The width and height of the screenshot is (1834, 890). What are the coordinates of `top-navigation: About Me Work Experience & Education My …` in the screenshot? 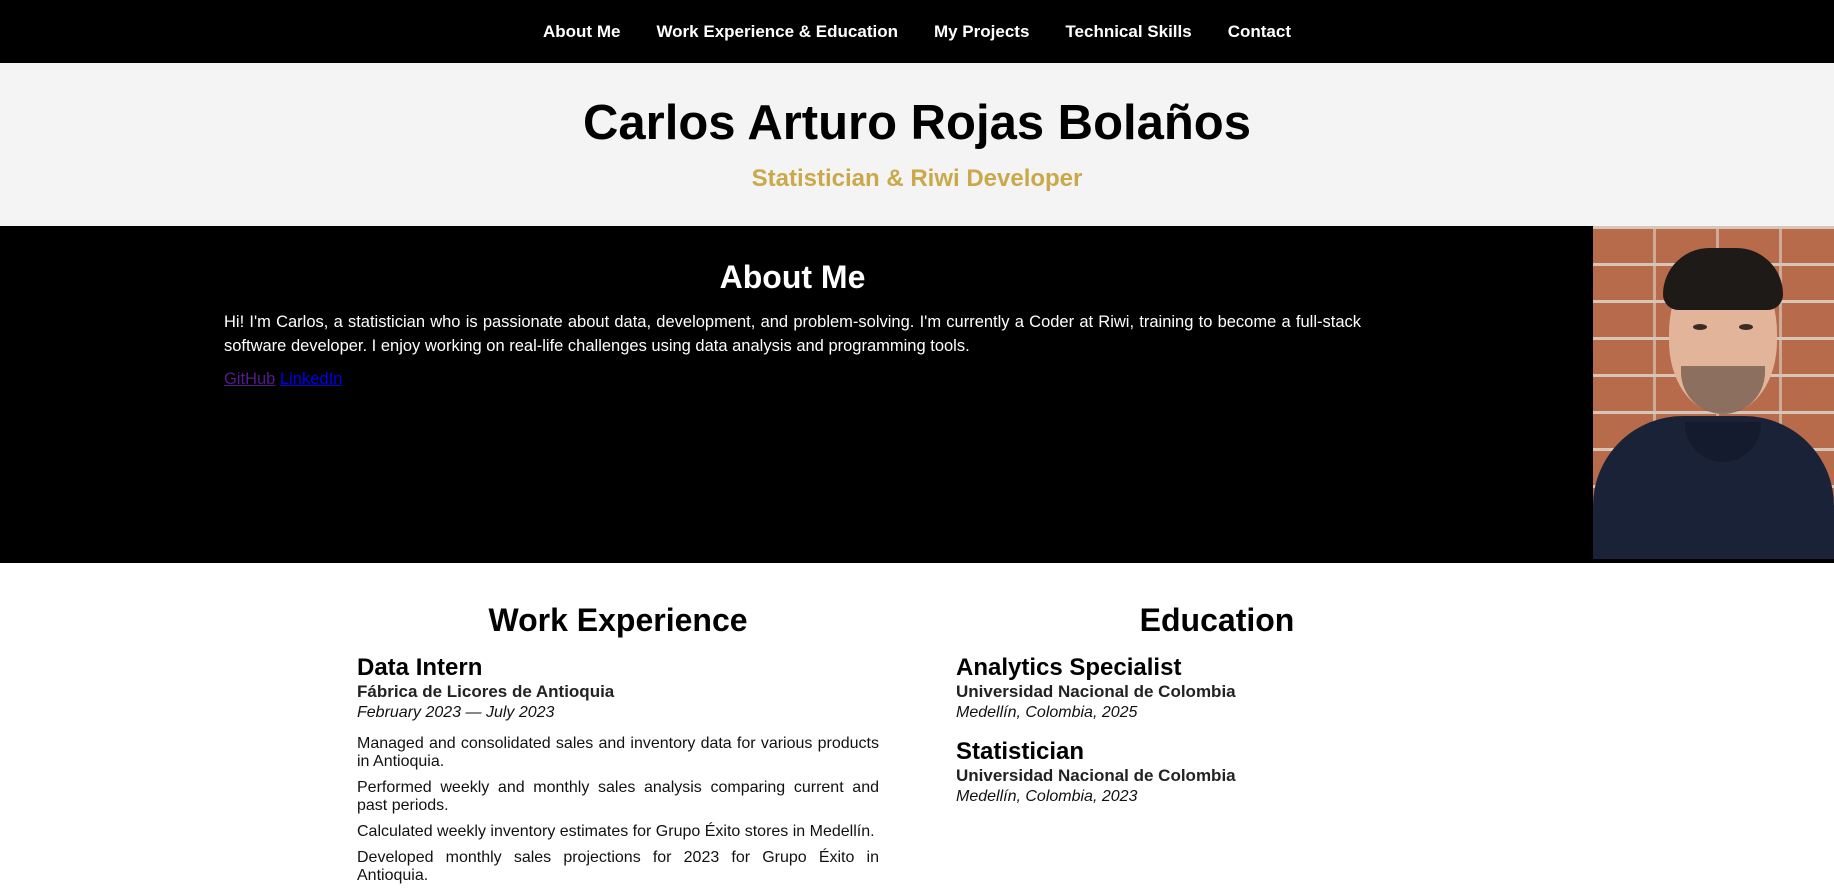 It's located at (917, 31).